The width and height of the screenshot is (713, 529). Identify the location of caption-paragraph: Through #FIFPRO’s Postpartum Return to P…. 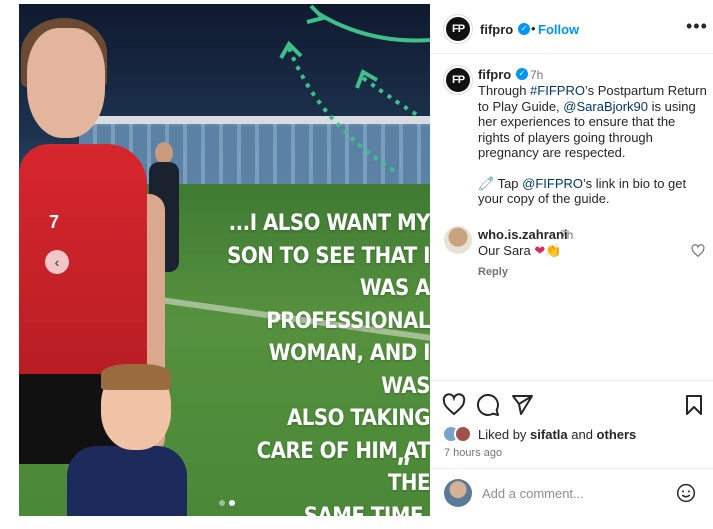
(594, 122).